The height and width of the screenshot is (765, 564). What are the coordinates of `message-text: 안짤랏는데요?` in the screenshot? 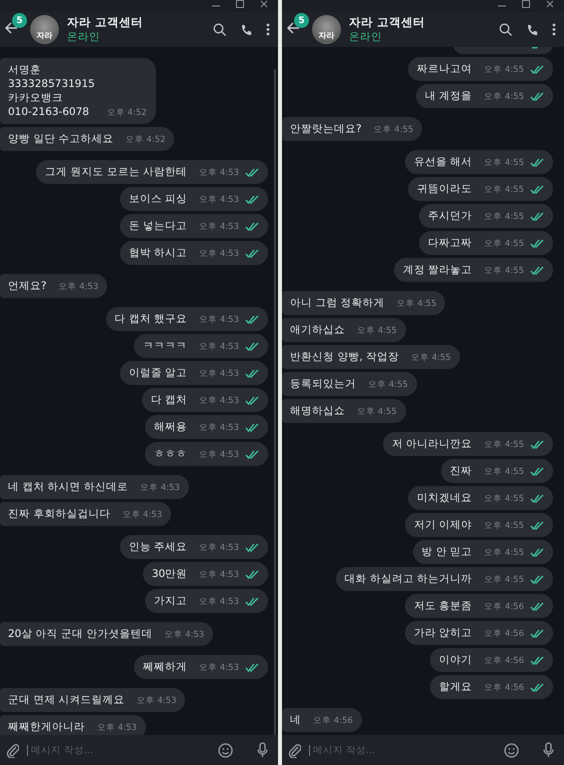 It's located at (326, 129).